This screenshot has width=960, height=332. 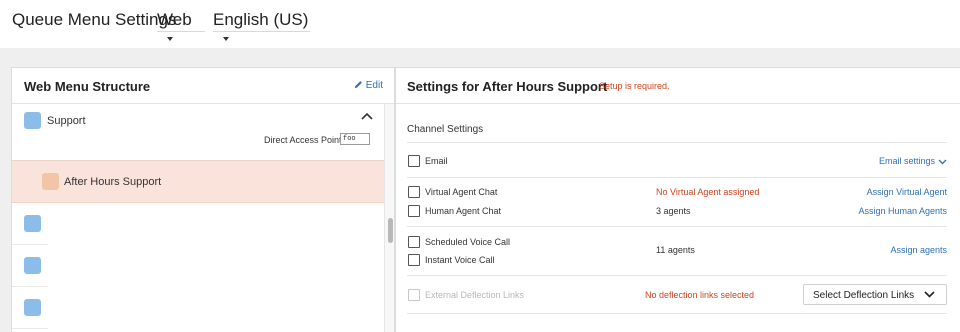 What do you see at coordinates (203, 86) in the screenshot?
I see `left-panel-header: Web Menu Structure Edit` at bounding box center [203, 86].